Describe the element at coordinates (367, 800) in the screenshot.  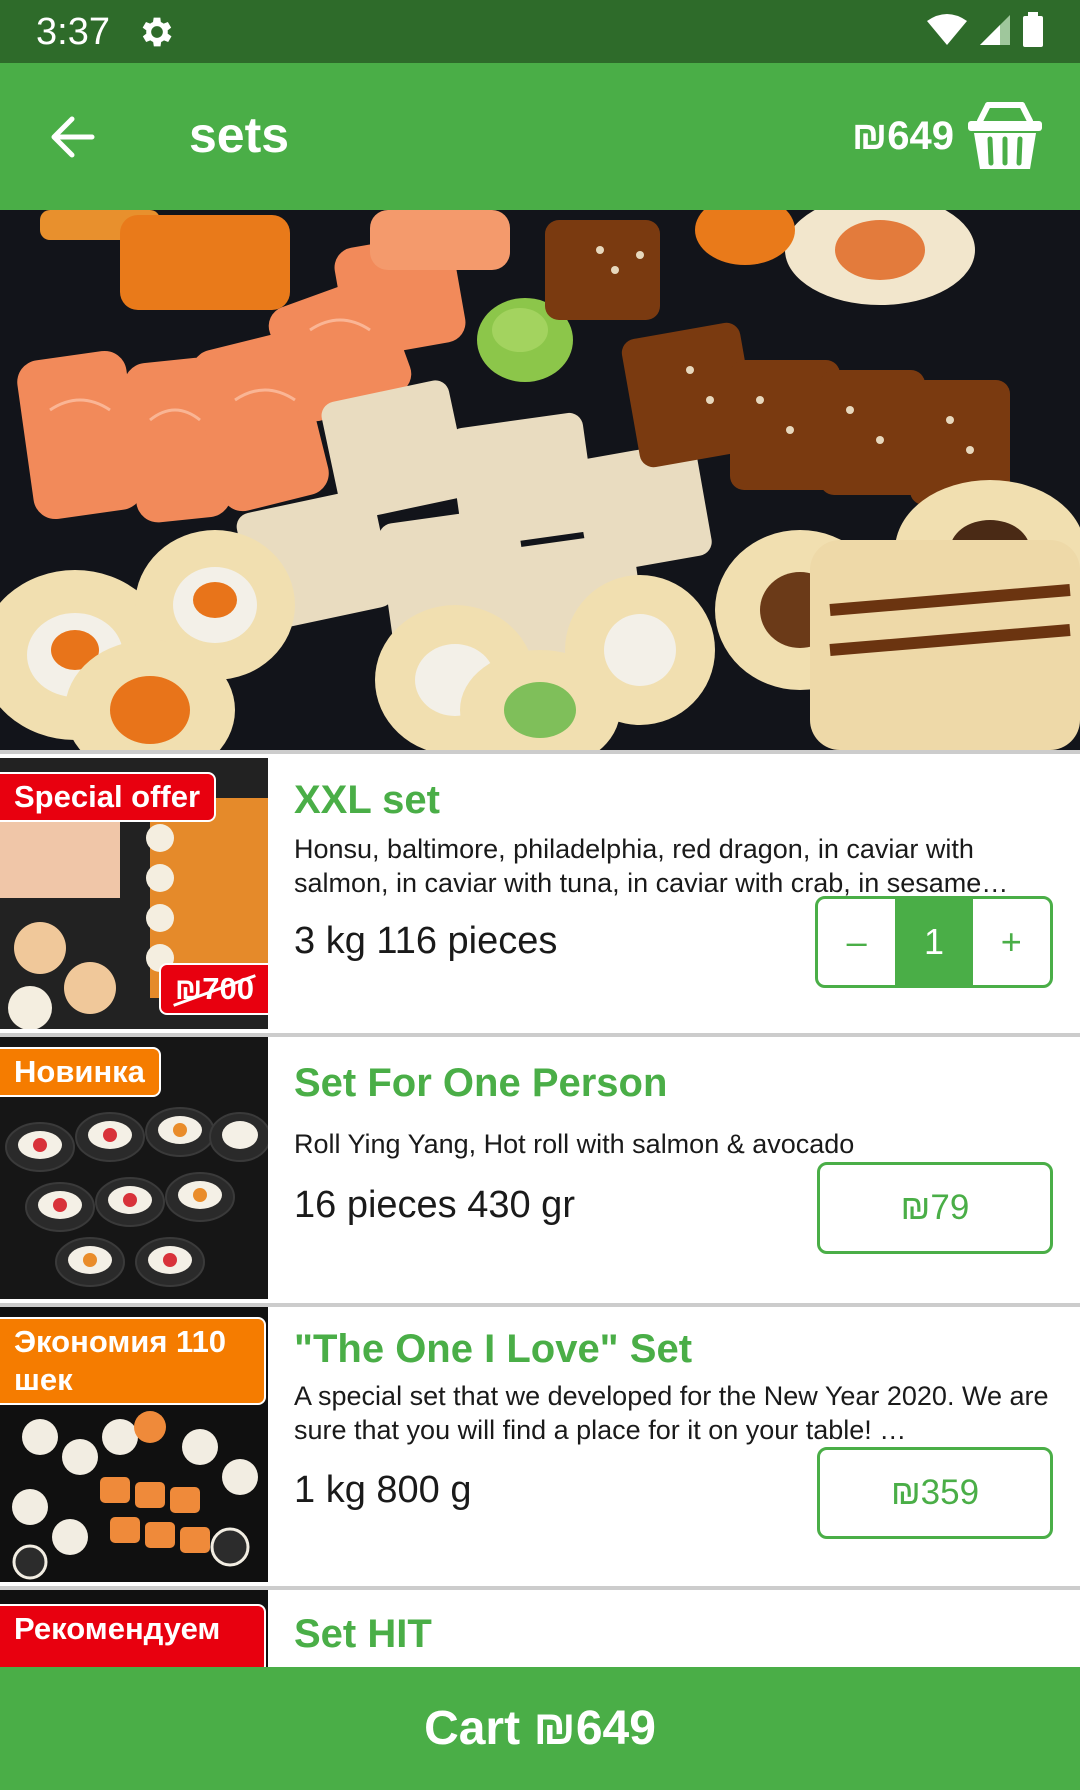
I see `product-title: XXL set` at that location.